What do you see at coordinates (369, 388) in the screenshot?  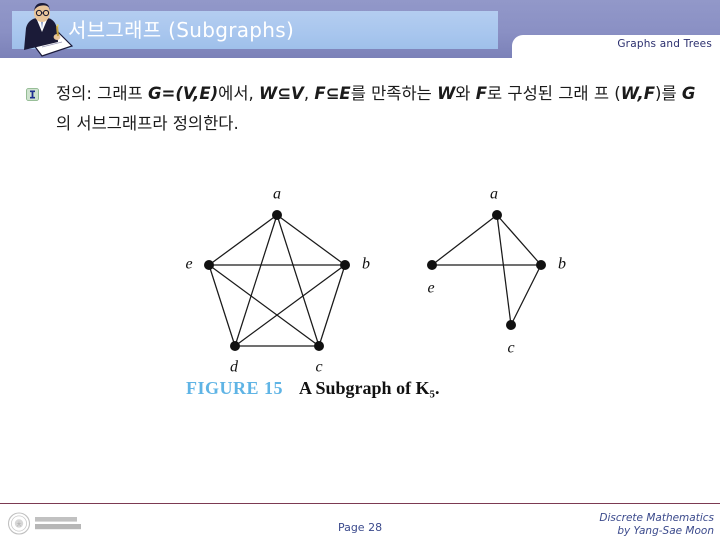 I see `figure-caption-title: A Subgraph of K₅.` at bounding box center [369, 388].